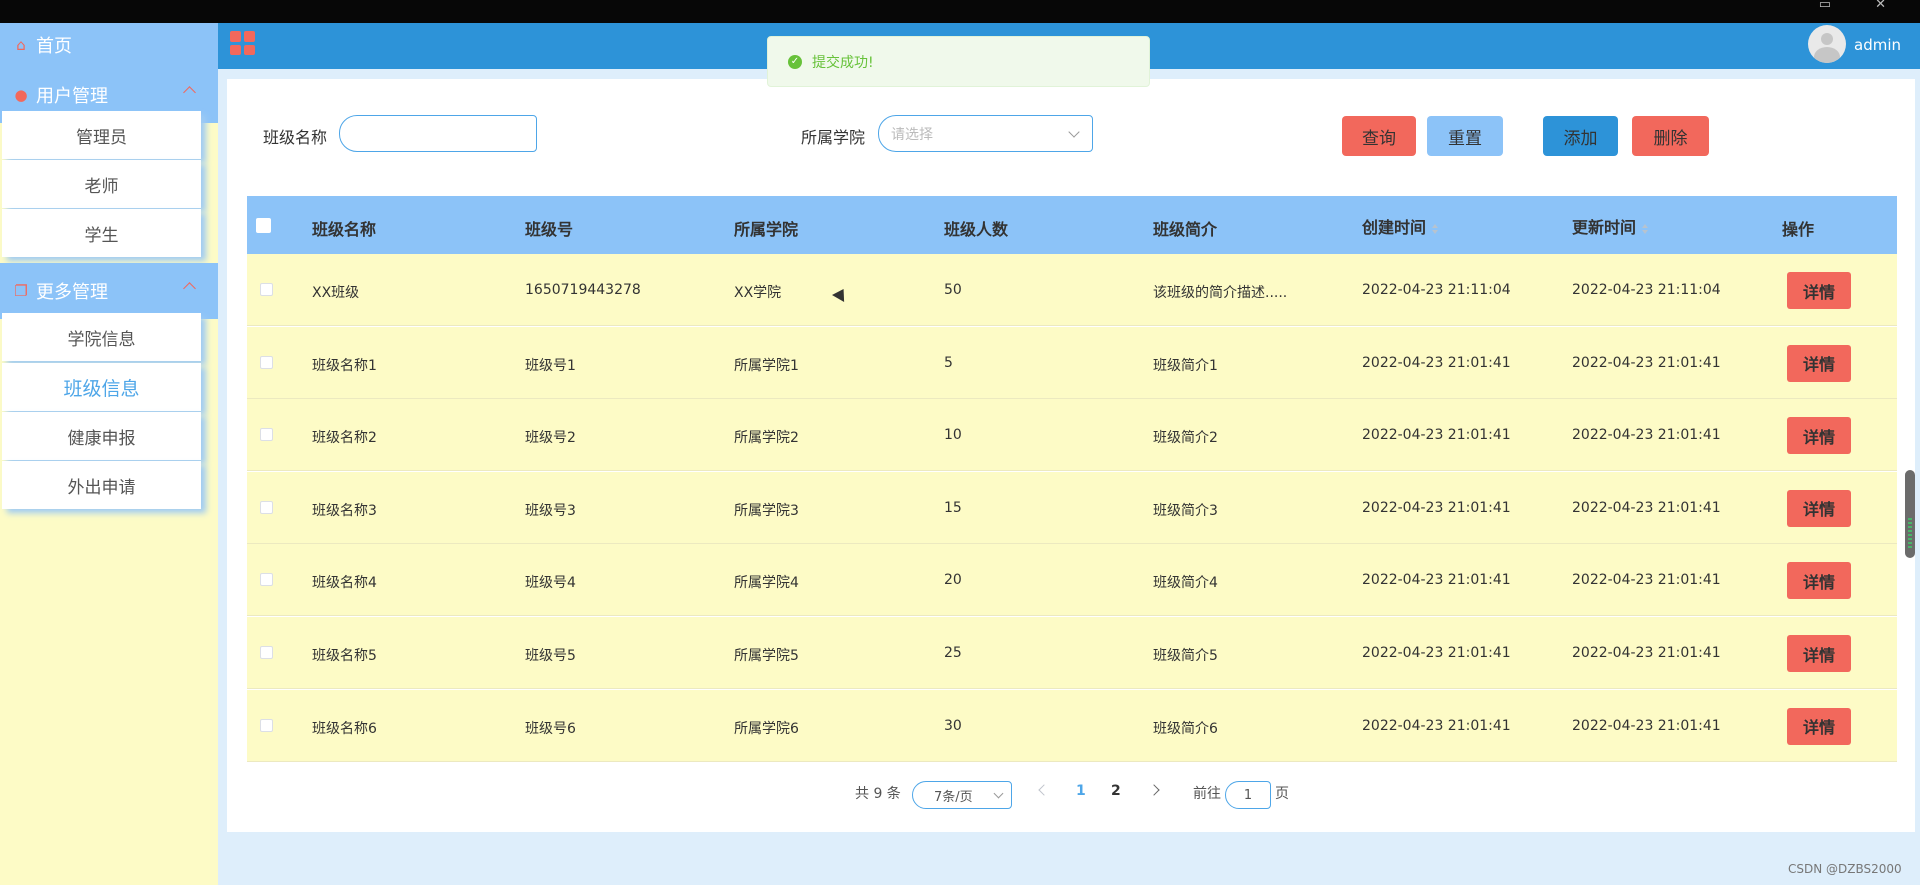 The width and height of the screenshot is (1920, 885). What do you see at coordinates (101, 485) in the screenshot?
I see `sidebar-item-leave-request: 外出申请` at bounding box center [101, 485].